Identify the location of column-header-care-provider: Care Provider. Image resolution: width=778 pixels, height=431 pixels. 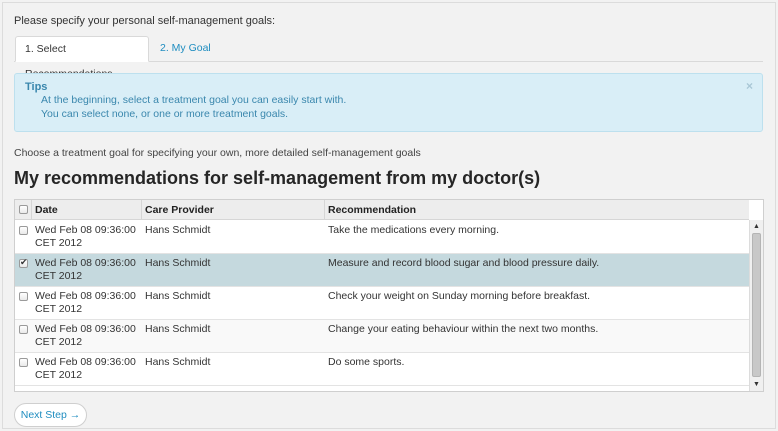
(179, 210).